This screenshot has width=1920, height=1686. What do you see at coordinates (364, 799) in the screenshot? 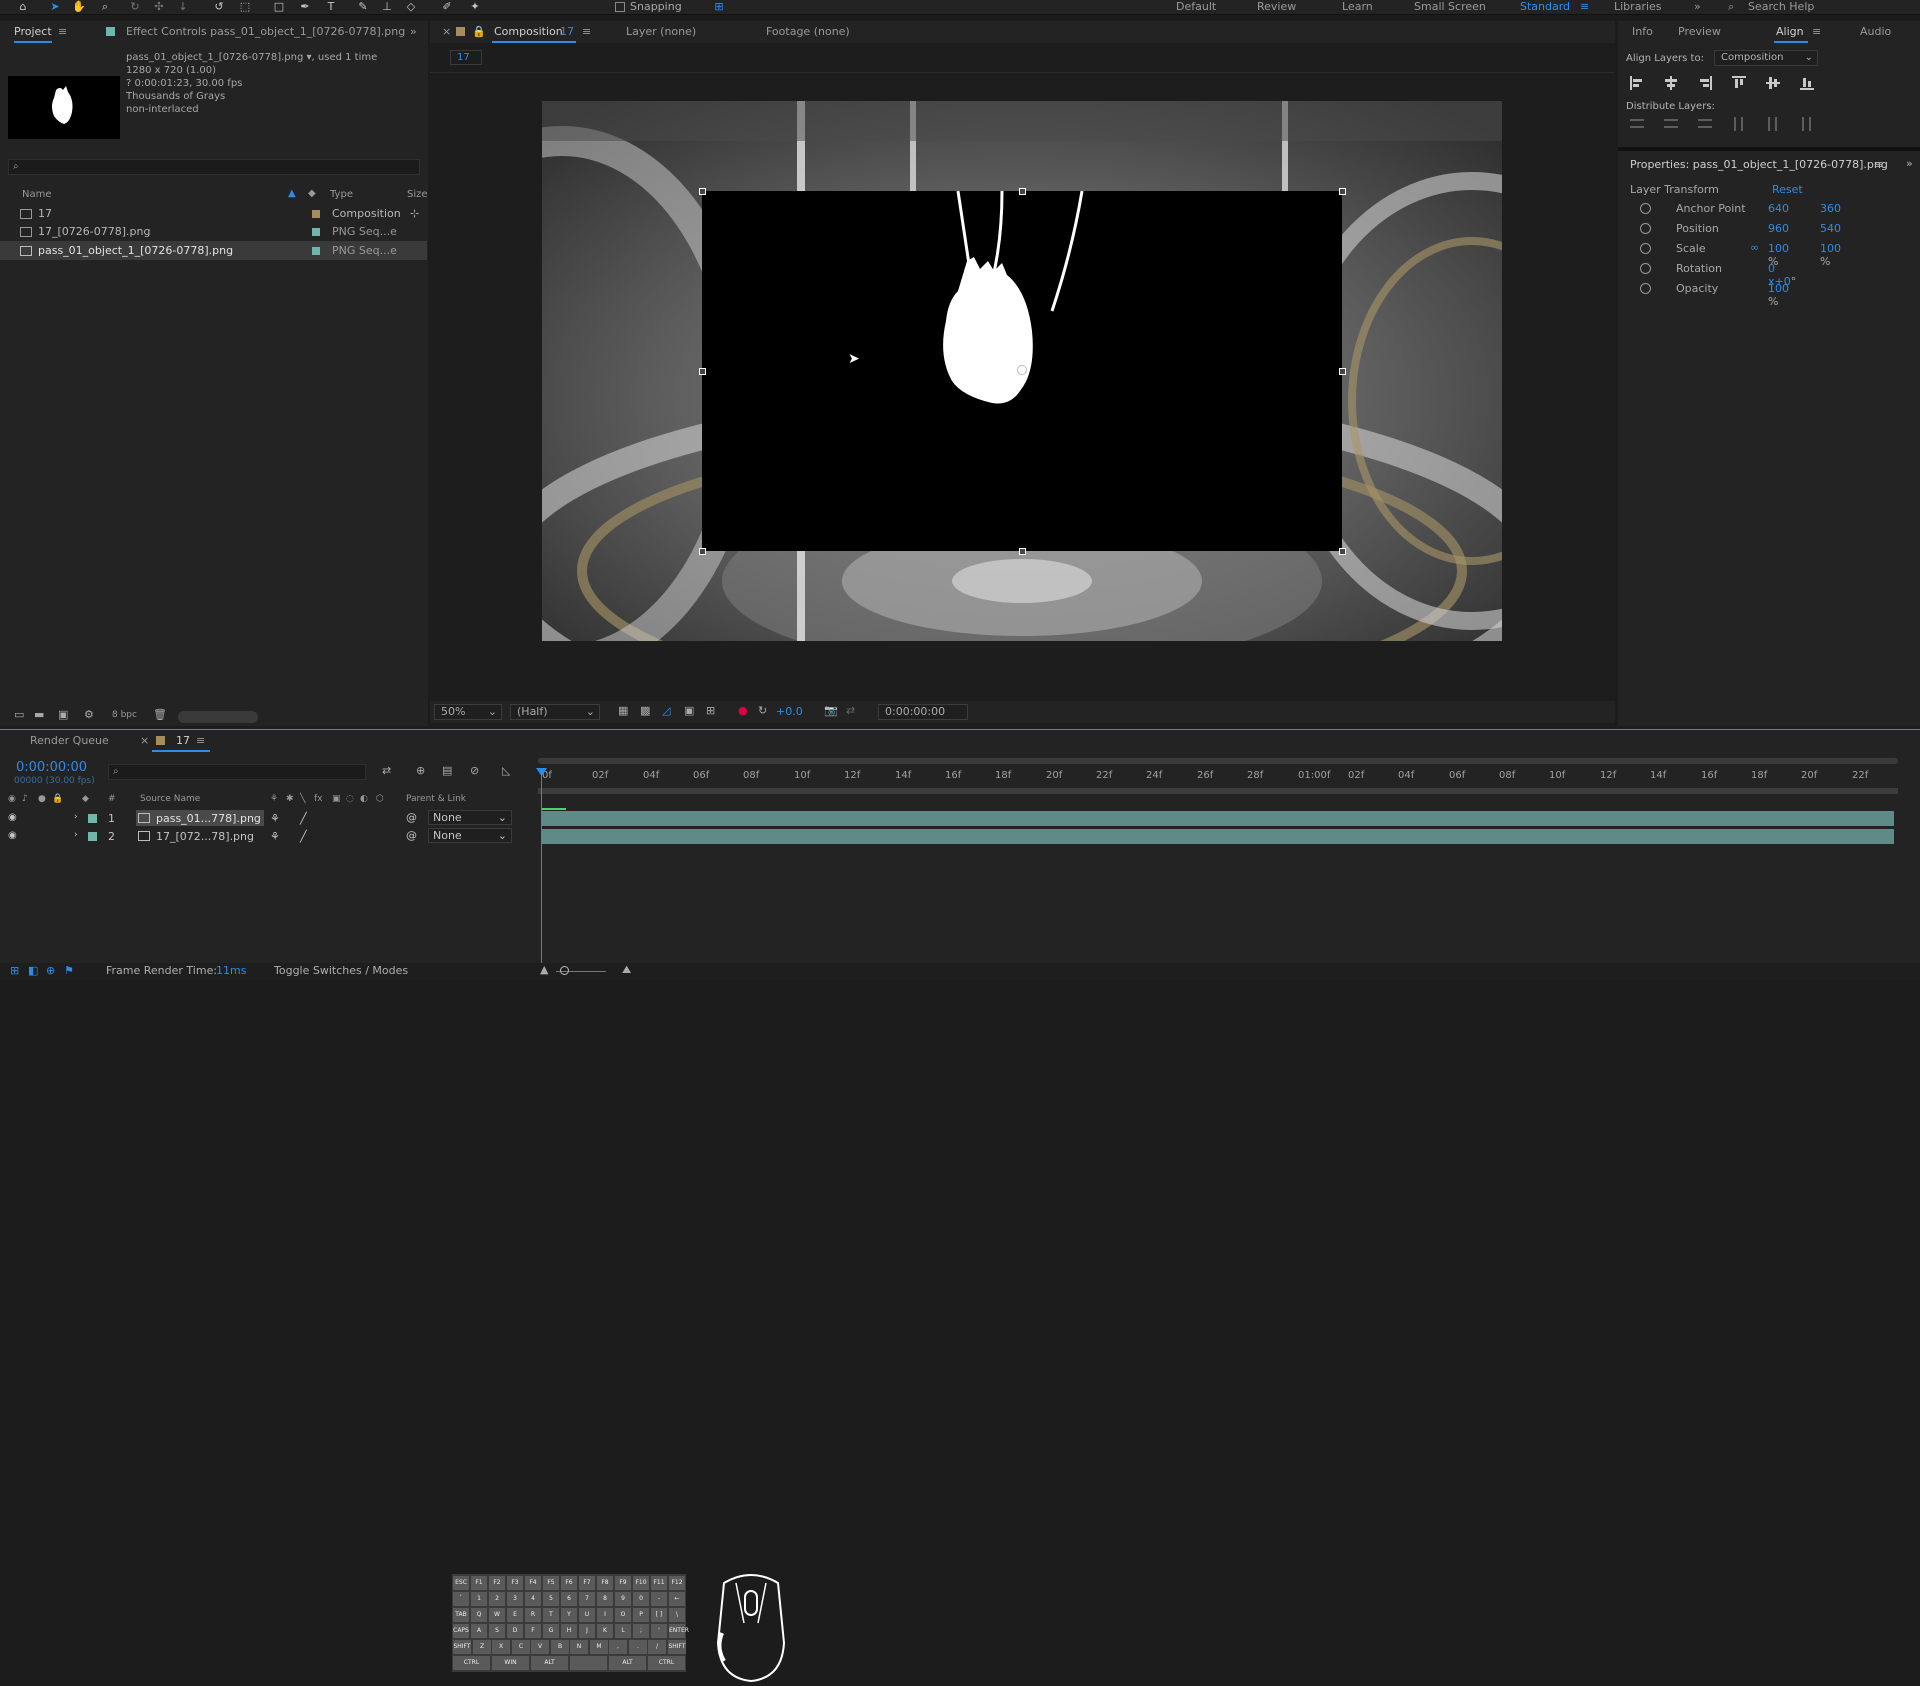
I see `adjustment-switch-icon: ◐` at bounding box center [364, 799].